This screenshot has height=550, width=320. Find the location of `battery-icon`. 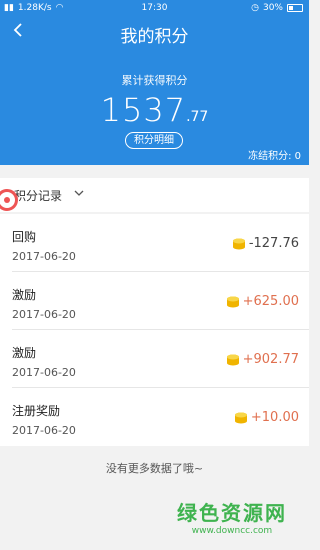

battery-icon is located at coordinates (295, 8).